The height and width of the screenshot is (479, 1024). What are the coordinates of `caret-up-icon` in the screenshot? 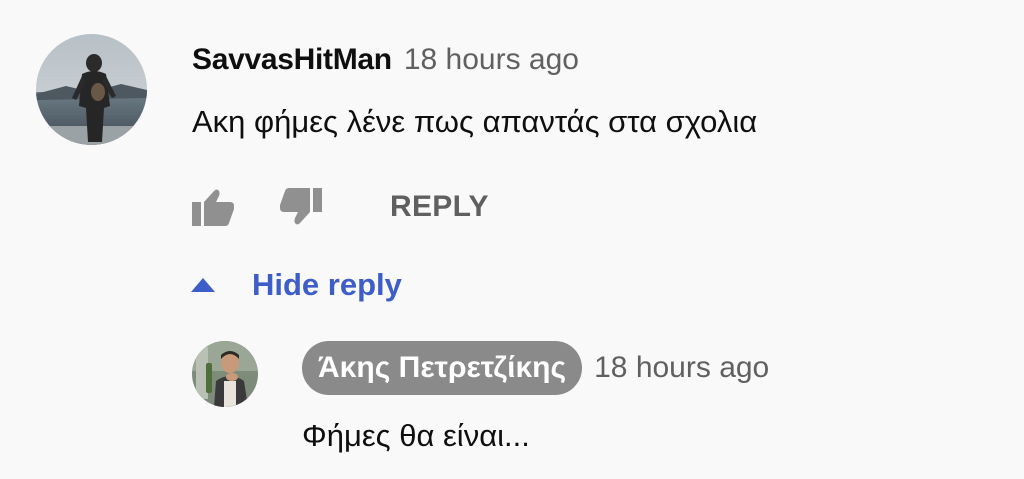 It's located at (203, 285).